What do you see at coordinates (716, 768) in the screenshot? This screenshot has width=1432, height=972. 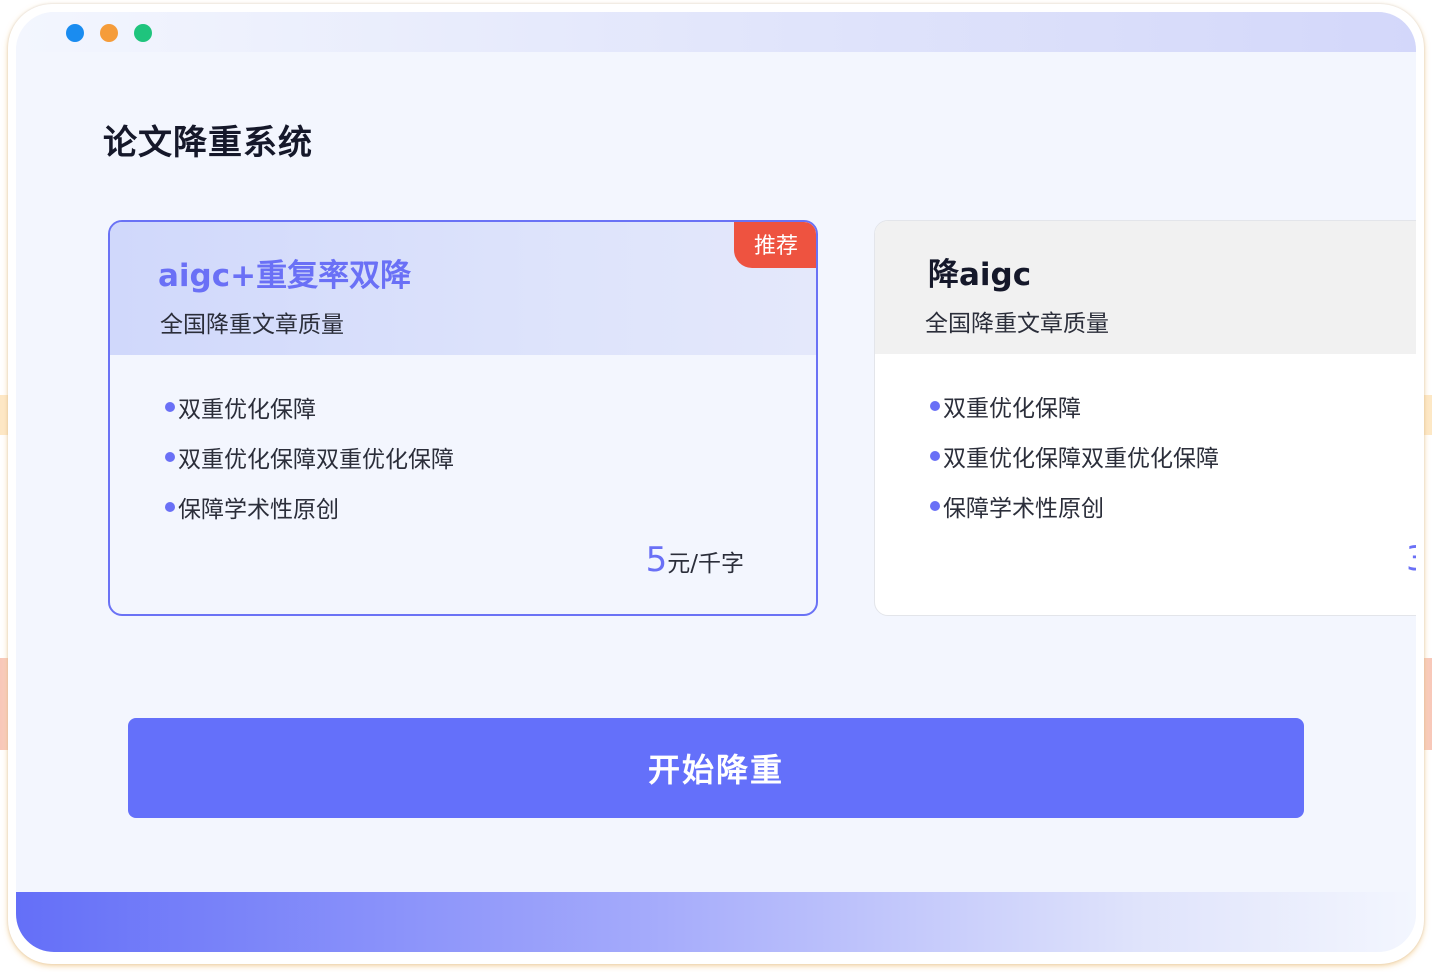 I see `start-reduce-button: 开始降重` at bounding box center [716, 768].